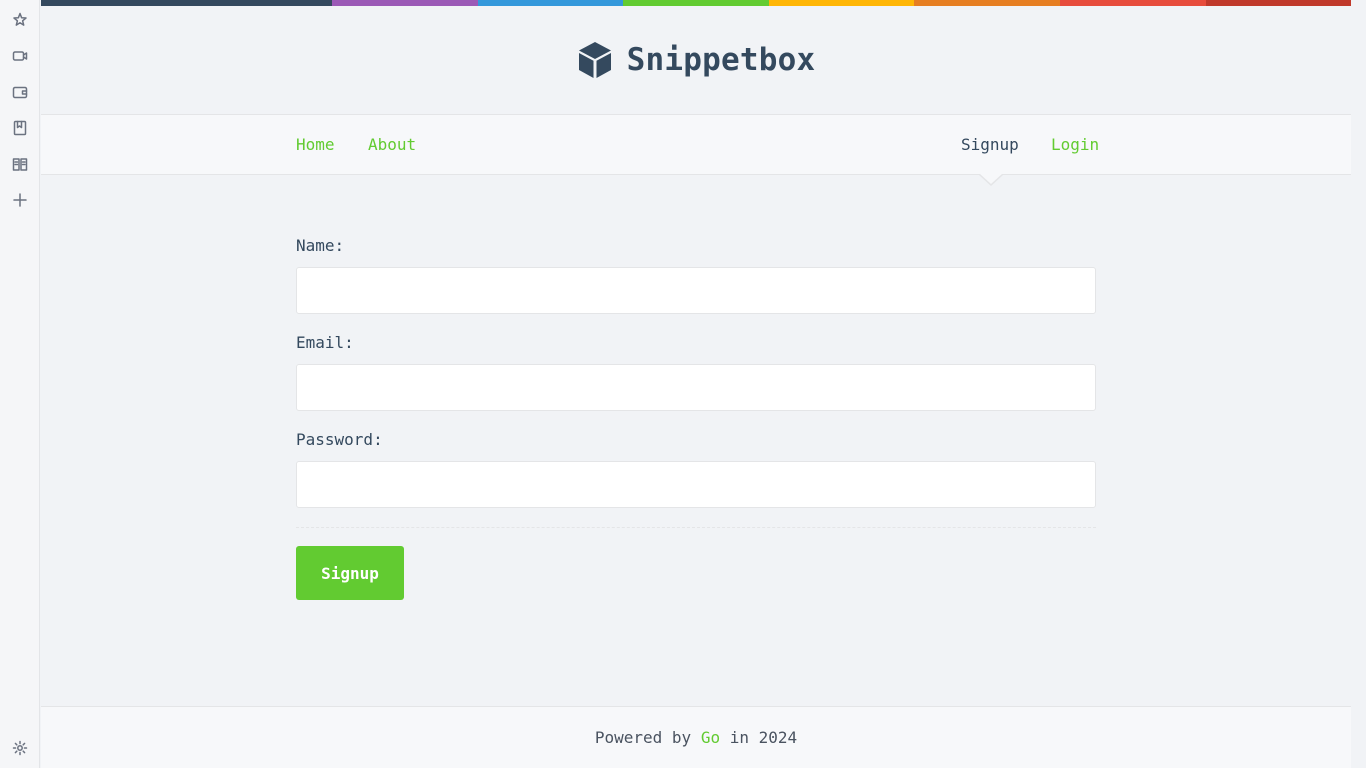 This screenshot has width=1366, height=768. Describe the element at coordinates (721, 60) in the screenshot. I see `brand-title: Snippetbox` at that location.